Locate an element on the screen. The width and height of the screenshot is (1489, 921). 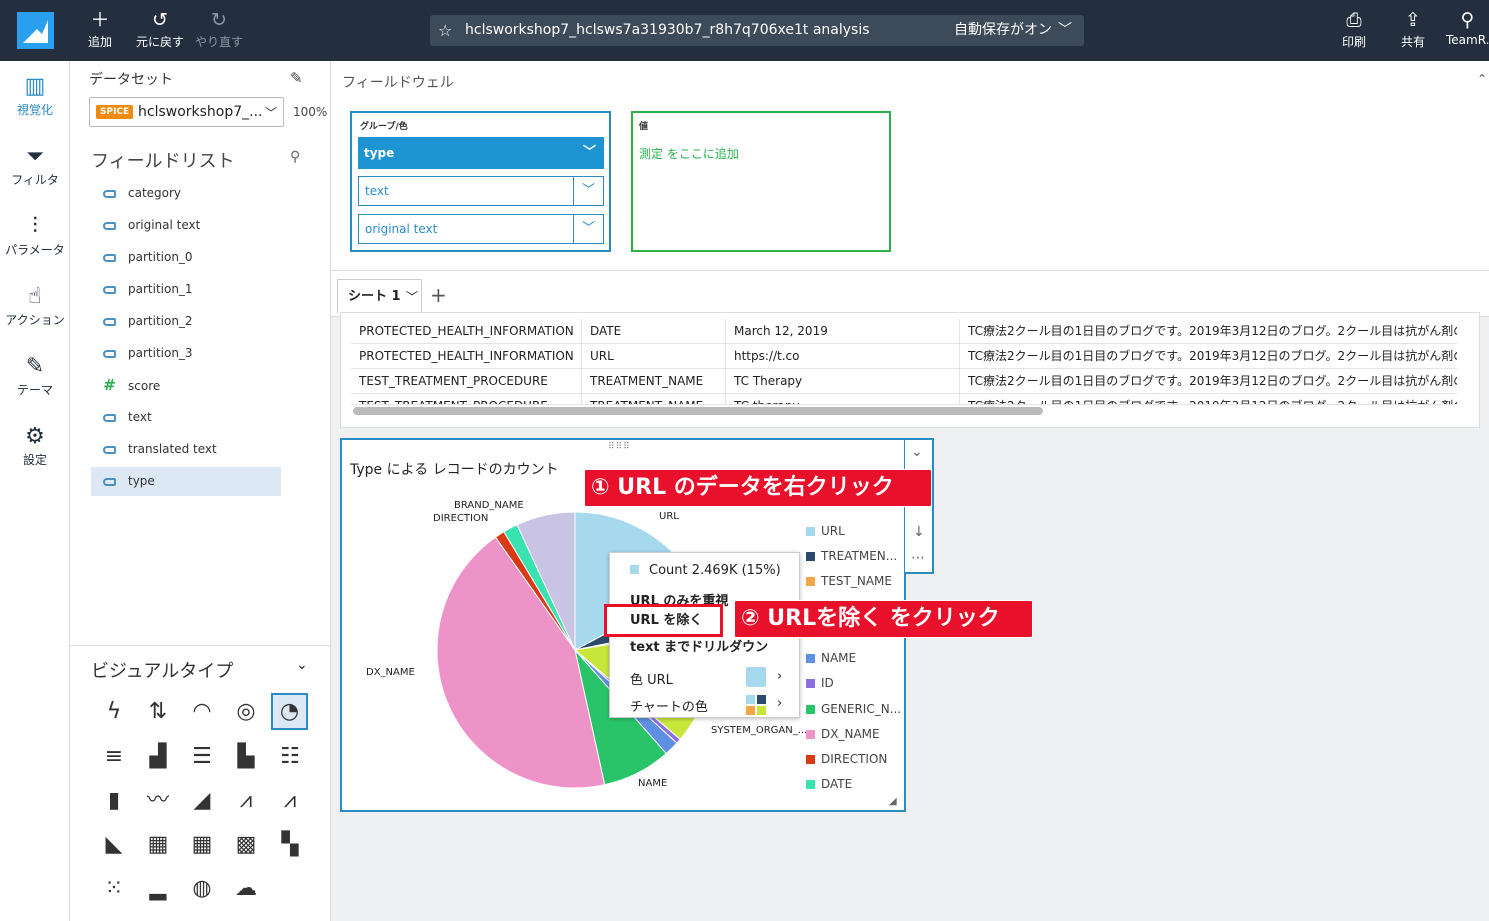
tab-sheet-1: シート 1 ﹀ is located at coordinates (379, 296).